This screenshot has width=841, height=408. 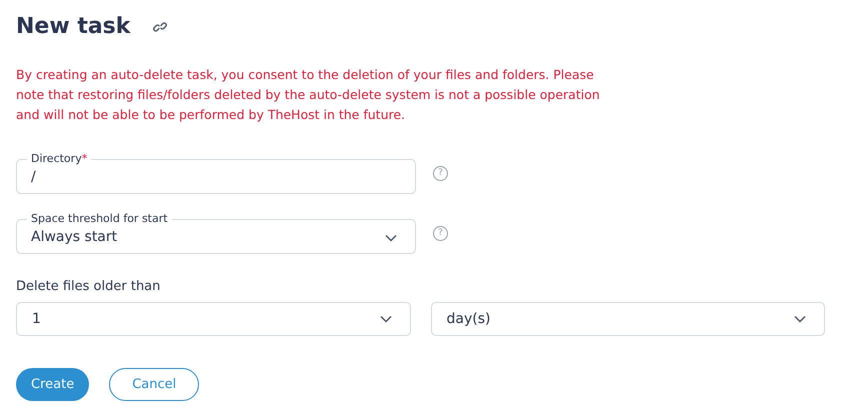 What do you see at coordinates (74, 237) in the screenshot?
I see `field-value: Always start` at bounding box center [74, 237].